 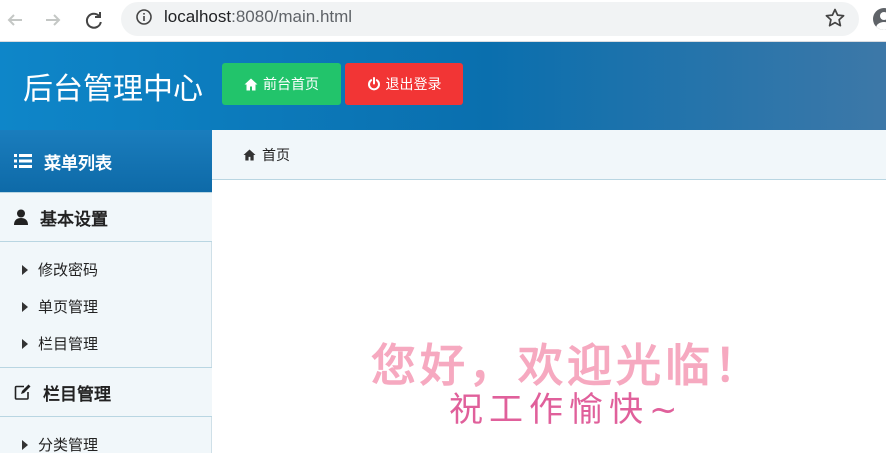 I want to click on logout-label: 退出登录, so click(x=413, y=85).